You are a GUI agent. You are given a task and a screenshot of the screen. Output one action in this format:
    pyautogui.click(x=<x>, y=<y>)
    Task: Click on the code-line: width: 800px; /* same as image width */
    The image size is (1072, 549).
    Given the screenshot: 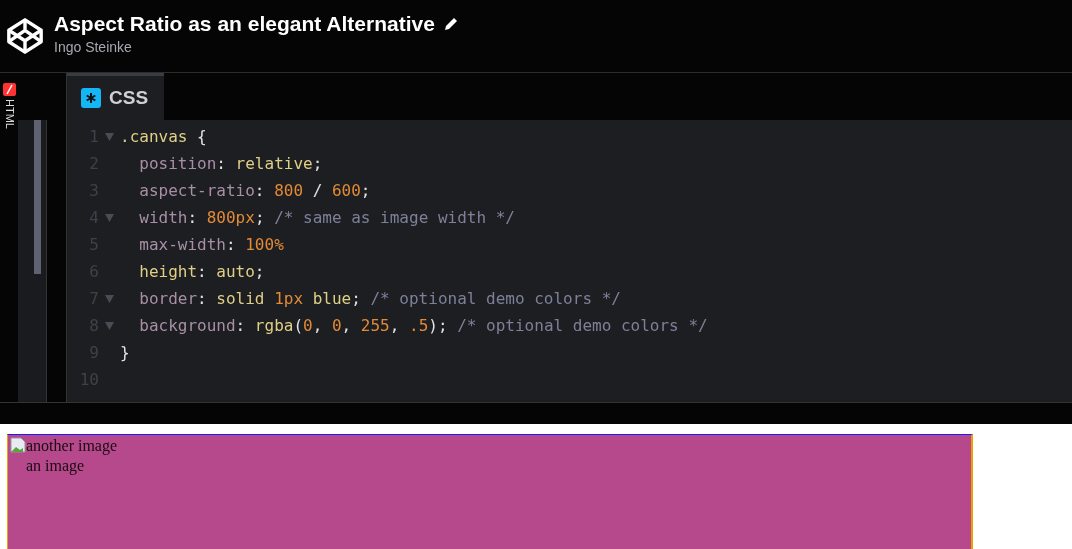 What is the action you would take?
    pyautogui.click(x=326, y=217)
    